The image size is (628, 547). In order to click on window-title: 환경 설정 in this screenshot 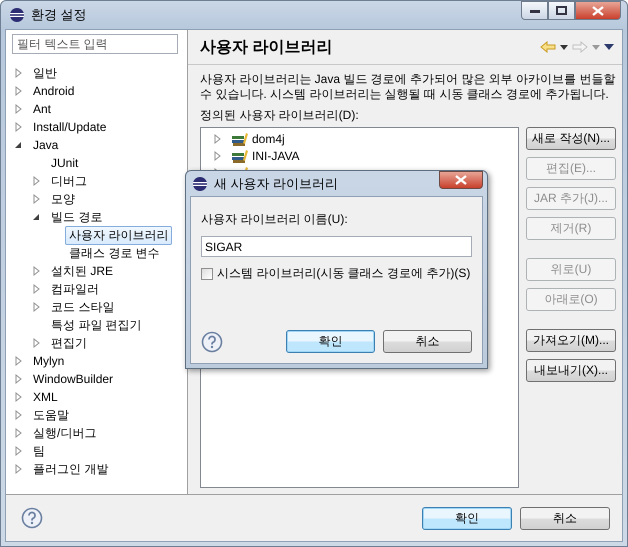, I will do `click(59, 15)`.